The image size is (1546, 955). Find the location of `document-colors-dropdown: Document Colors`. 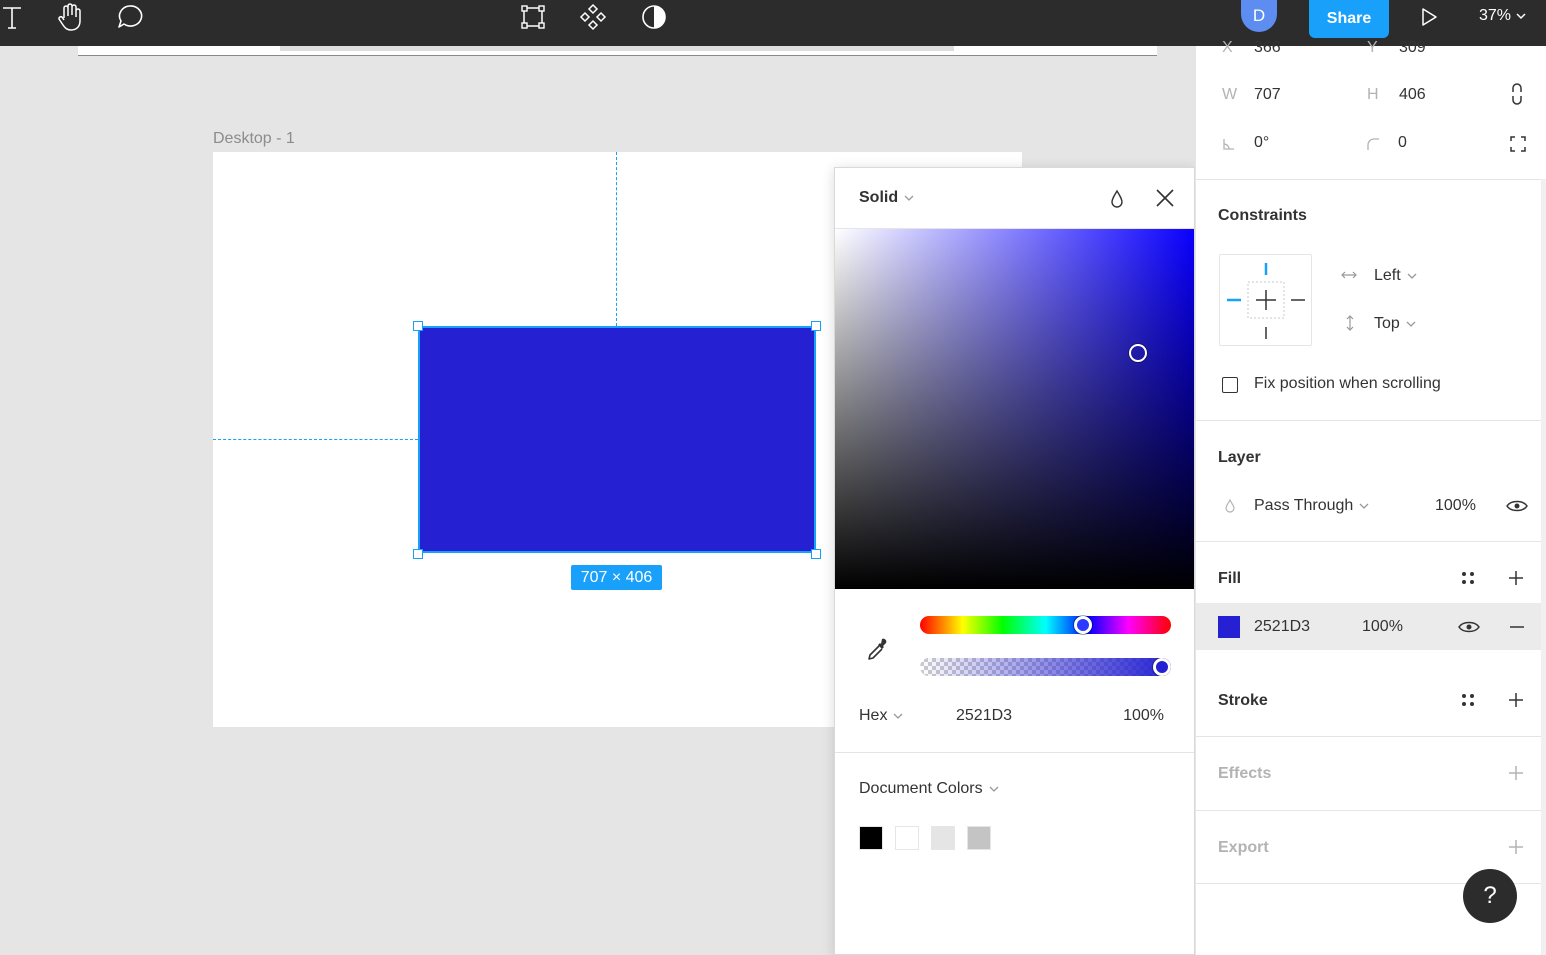

document-colors-dropdown: Document Colors is located at coordinates (929, 789).